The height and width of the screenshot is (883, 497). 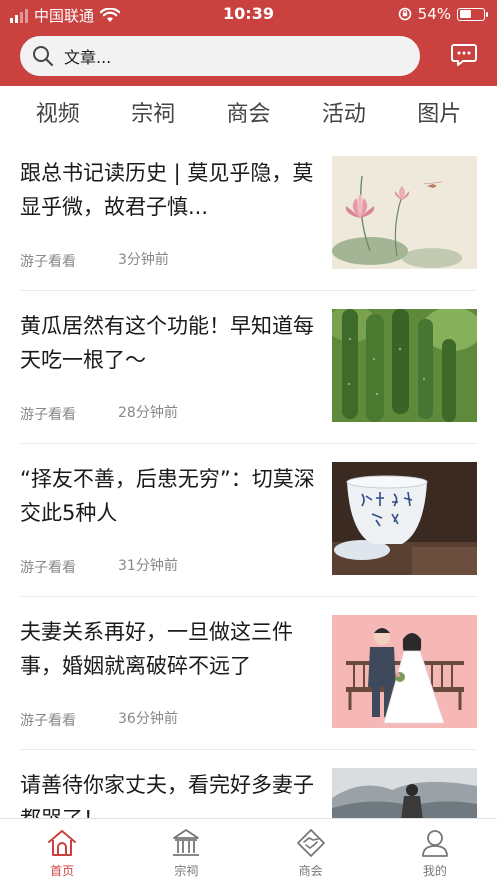 I want to click on article-time: 31分钟前, so click(x=148, y=566).